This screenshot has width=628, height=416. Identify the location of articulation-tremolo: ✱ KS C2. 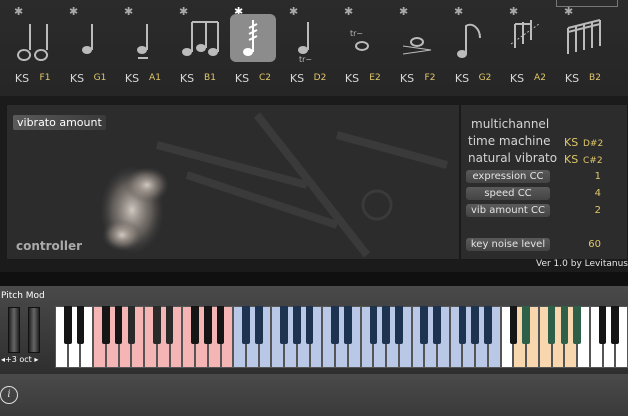
(253, 48).